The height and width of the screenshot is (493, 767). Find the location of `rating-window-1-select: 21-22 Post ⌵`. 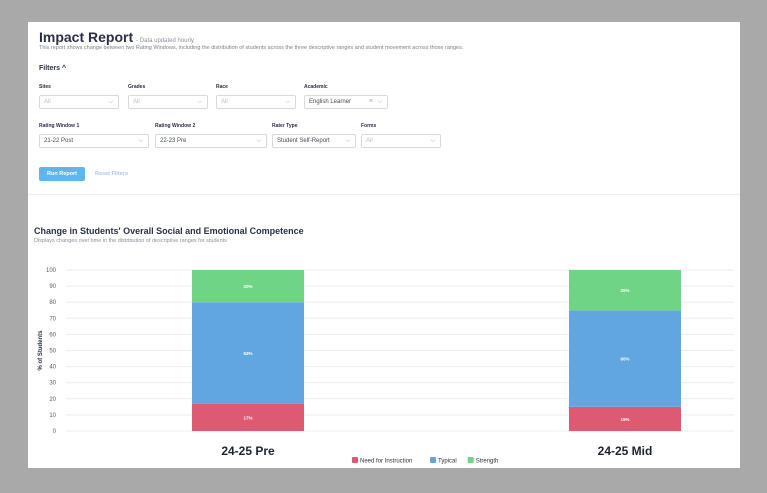

rating-window-1-select: 21-22 Post ⌵ is located at coordinates (94, 141).